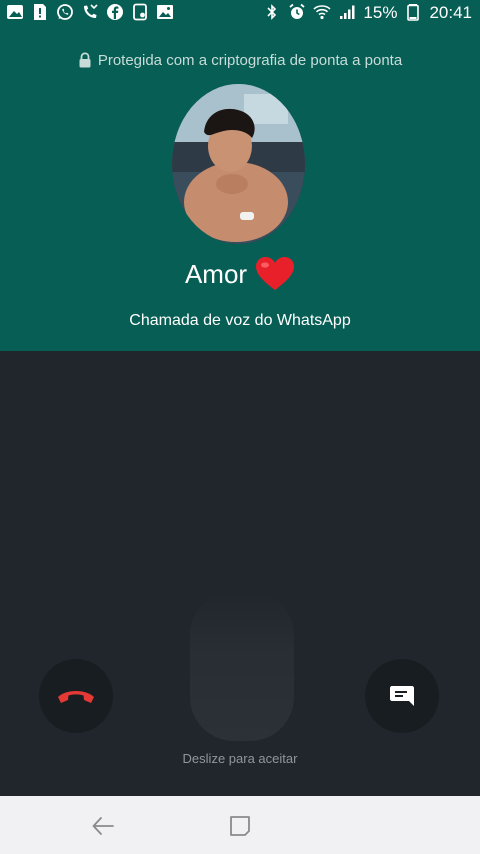 This screenshot has width=480, height=854. Describe the element at coordinates (272, 12) in the screenshot. I see `bluetooth-icon` at that location.